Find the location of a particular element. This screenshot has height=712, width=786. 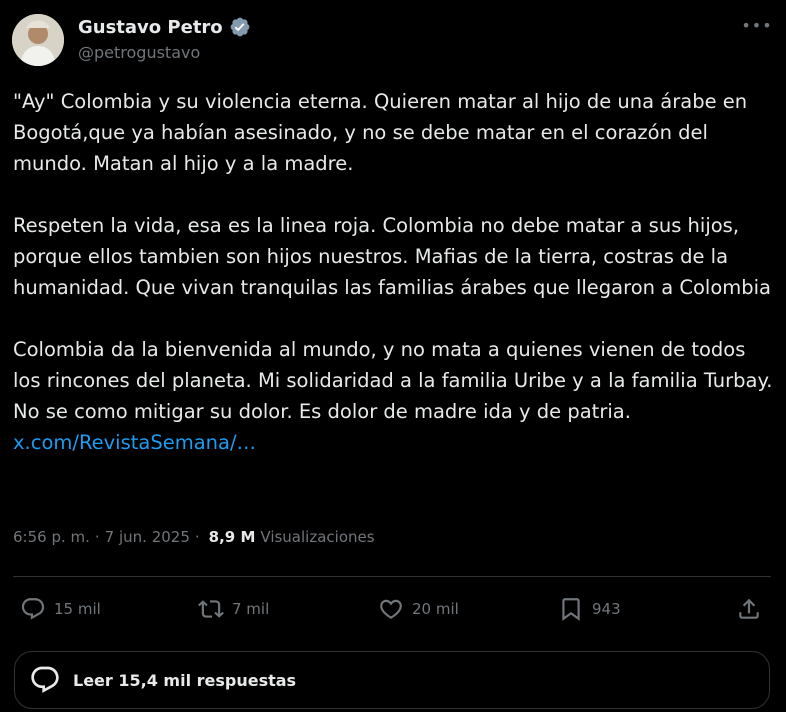

action-bar: 15 mil 7 mil 20 mil 943 is located at coordinates (393, 609).